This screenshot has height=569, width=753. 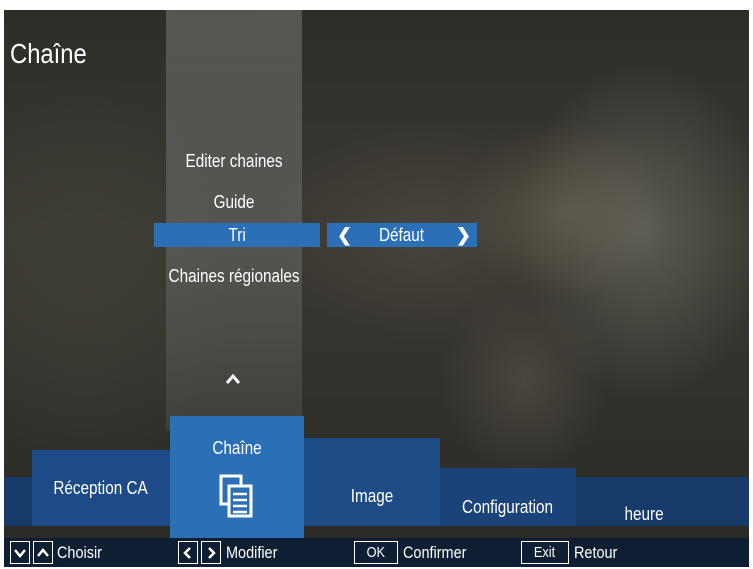 What do you see at coordinates (237, 448) in the screenshot?
I see `tab-label: Chaîne` at bounding box center [237, 448].